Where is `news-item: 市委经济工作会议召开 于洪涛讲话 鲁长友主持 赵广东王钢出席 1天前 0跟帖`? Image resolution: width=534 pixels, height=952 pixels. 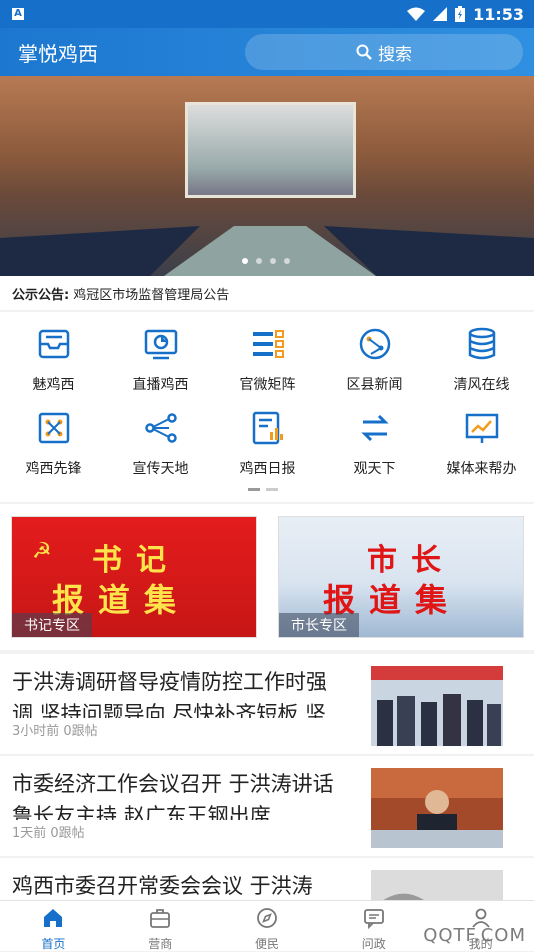 news-item: 市委经济工作会议召开 于洪涛讲话 鲁长友主持 赵广东王钢出席 1天前 0跟帖 is located at coordinates (267, 806).